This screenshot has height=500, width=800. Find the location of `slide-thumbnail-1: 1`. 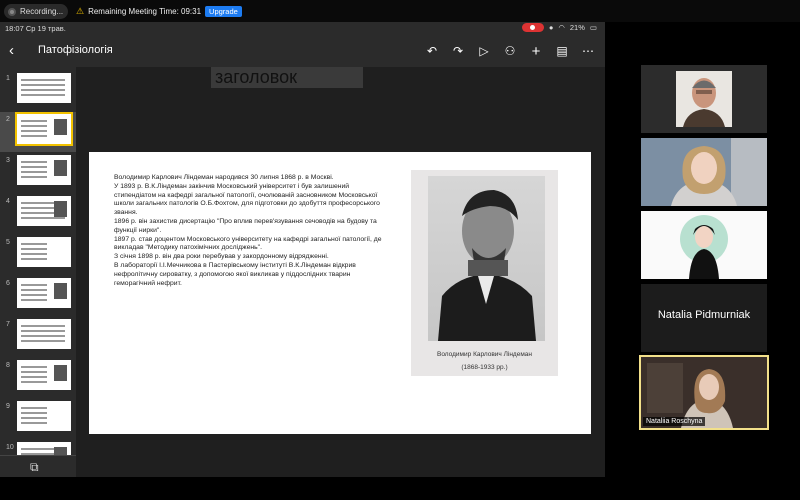

slide-thumbnail-1: 1 is located at coordinates (38, 91).